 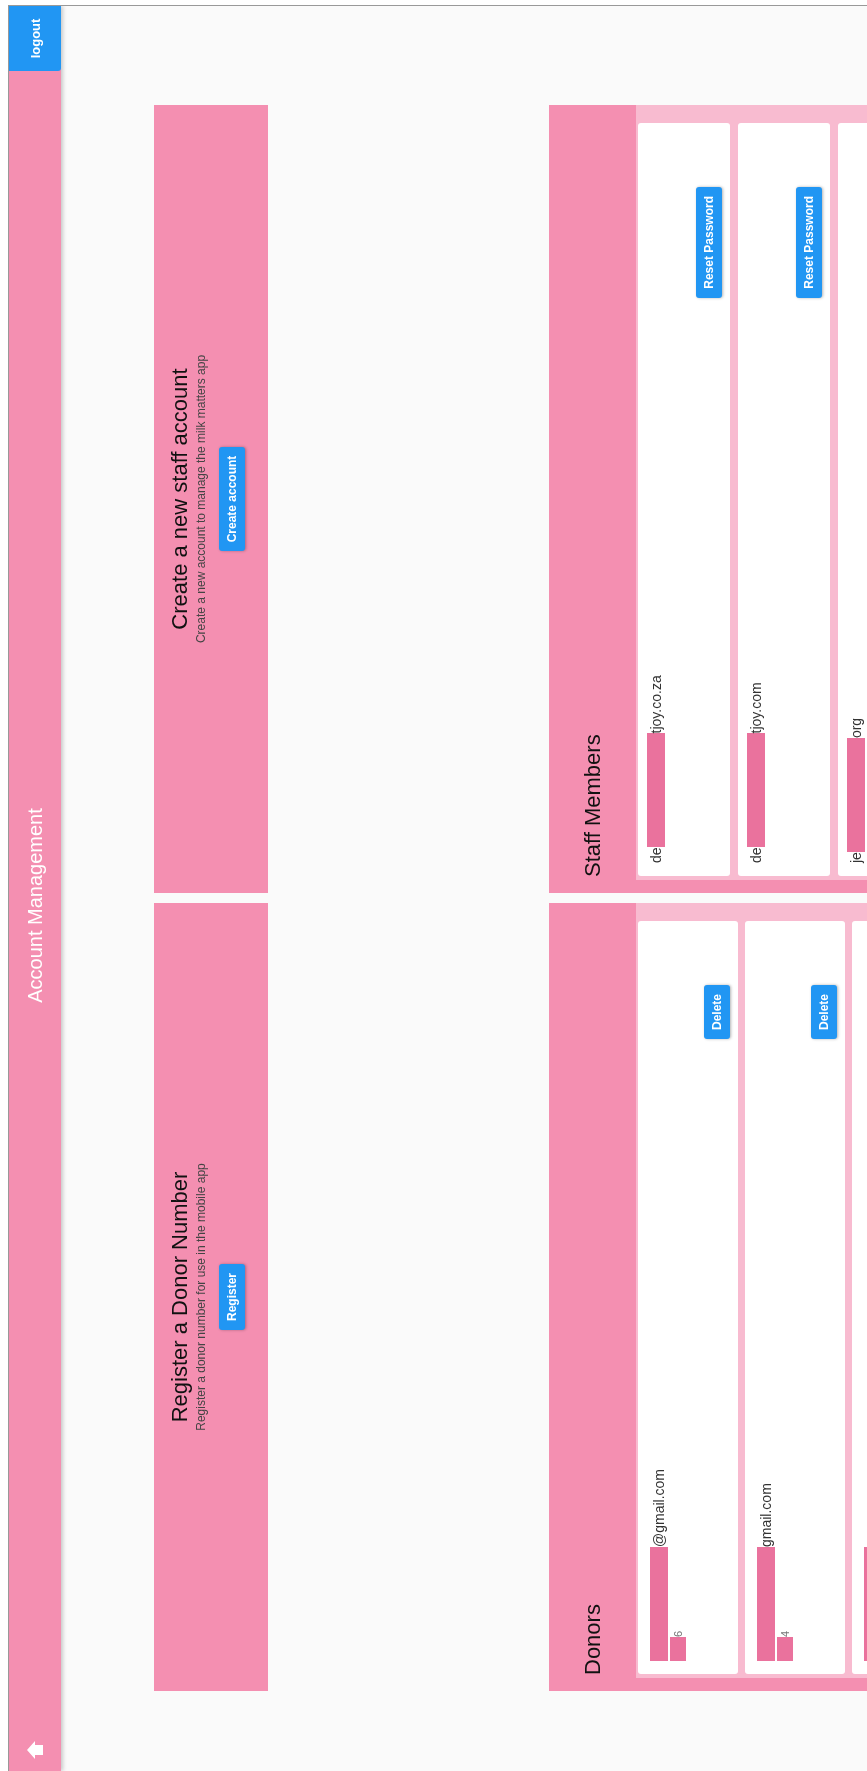 What do you see at coordinates (201, 1297) in the screenshot?
I see `card-description: Register a donor number for use in the mobile app` at bounding box center [201, 1297].